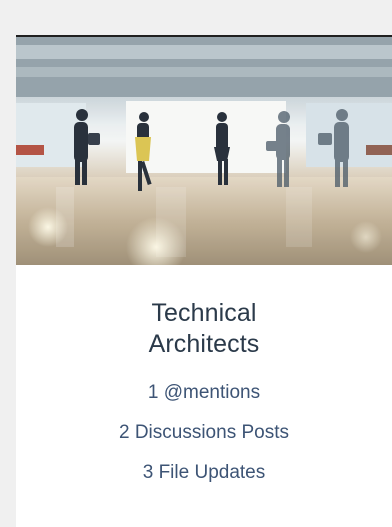 This screenshot has height=527, width=392. I want to click on discussion-posts-link: 2 Discussions Posts, so click(204, 432).